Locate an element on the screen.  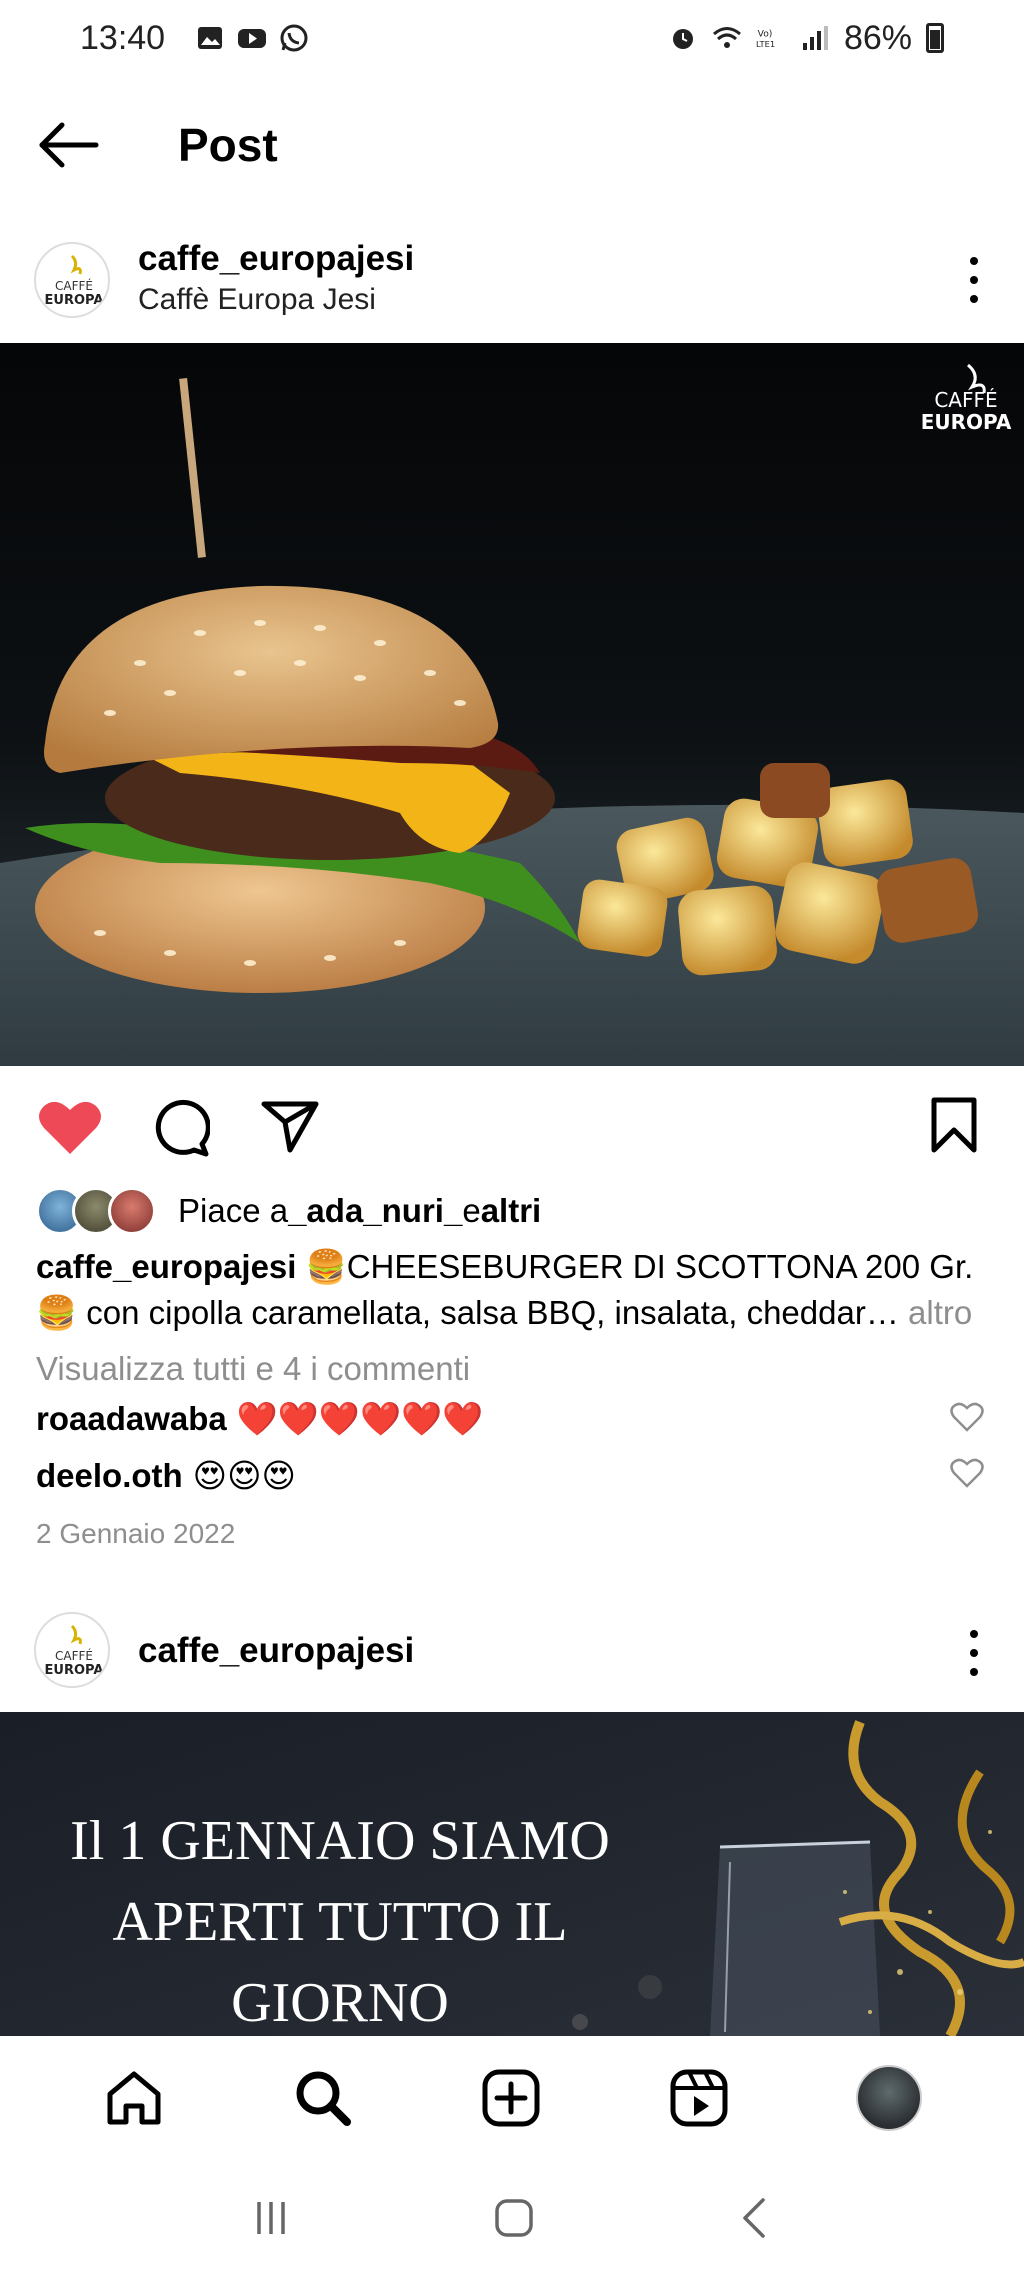
likes-summary: Piace a _ada_nuri_ e altri is located at coordinates (288, 1211).